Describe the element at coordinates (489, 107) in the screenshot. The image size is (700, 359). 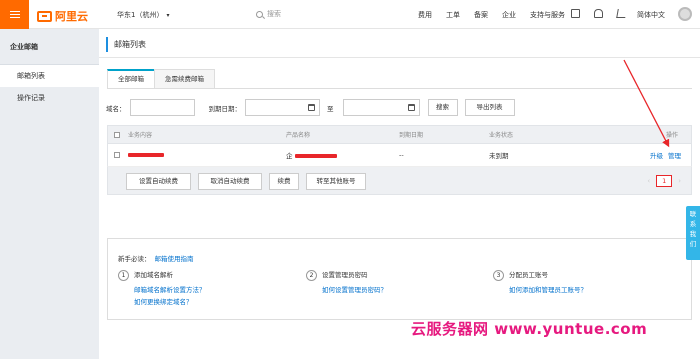
I see `export-list-button: 导出列表` at that location.